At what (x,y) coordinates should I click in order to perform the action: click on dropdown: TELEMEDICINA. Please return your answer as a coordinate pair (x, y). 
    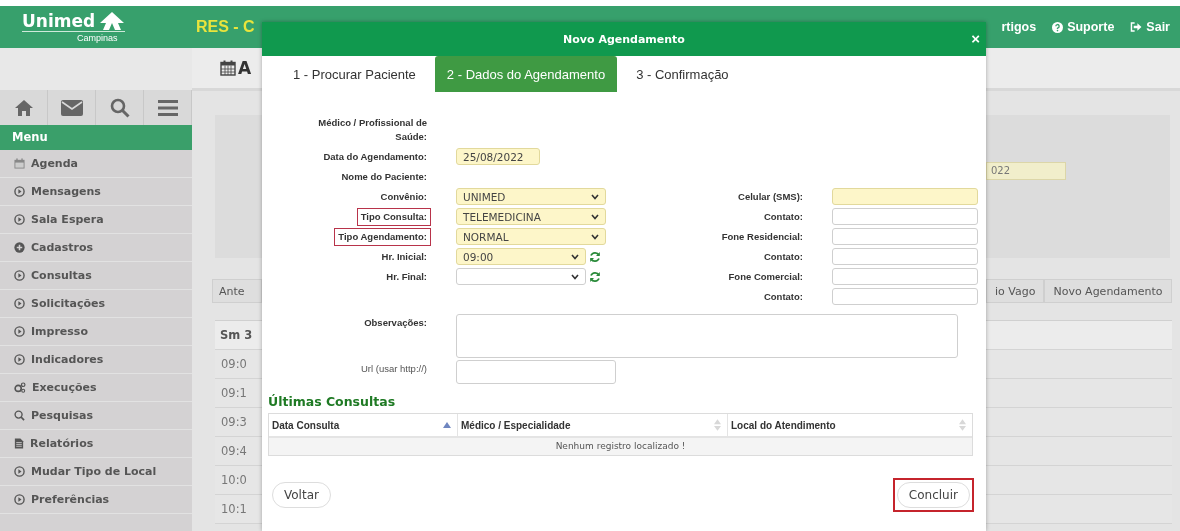
    Looking at the image, I should click on (531, 216).